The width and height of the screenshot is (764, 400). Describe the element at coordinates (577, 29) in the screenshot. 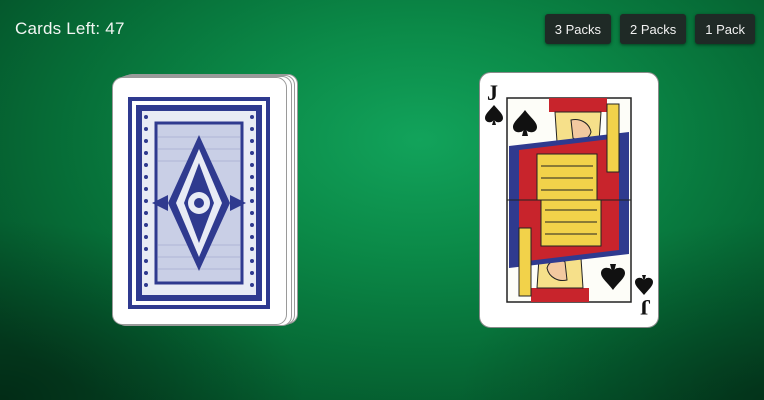

I see `three-packs-button: 3 Packs` at that location.